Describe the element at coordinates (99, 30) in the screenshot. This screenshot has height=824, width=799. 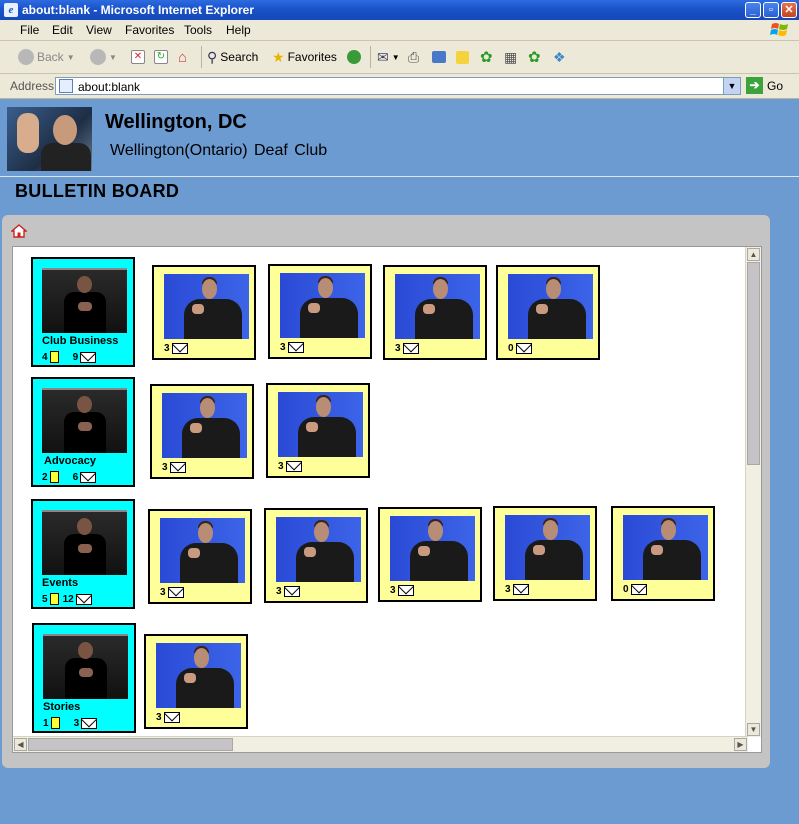
I see `menu-view: View` at that location.